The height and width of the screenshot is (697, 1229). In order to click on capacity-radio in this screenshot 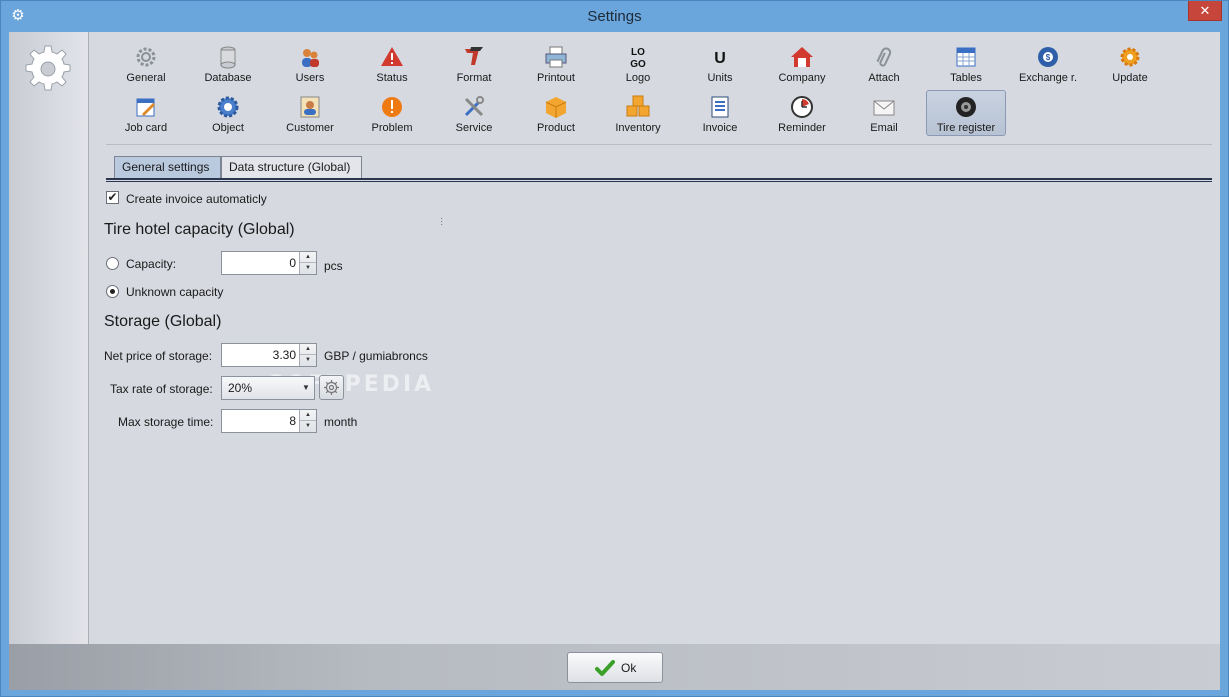, I will do `click(112, 263)`.